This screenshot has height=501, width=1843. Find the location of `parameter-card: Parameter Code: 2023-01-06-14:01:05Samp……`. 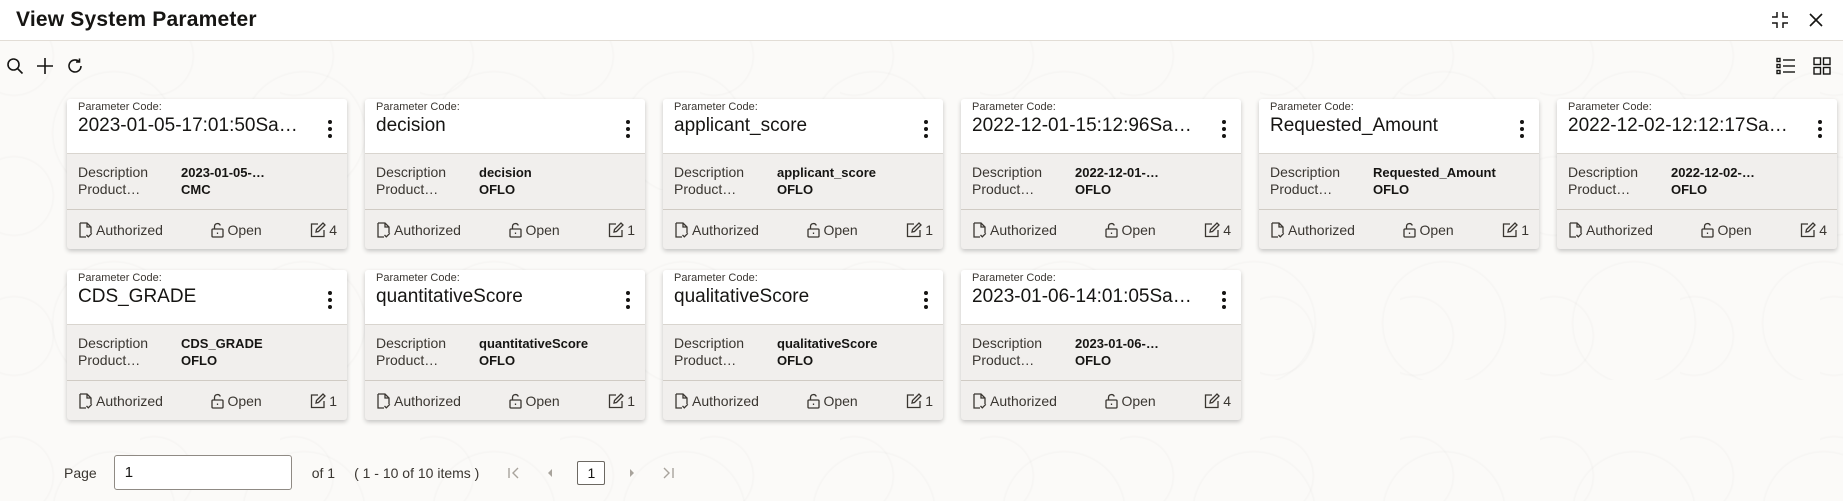

parameter-card: Parameter Code: 2023-01-06-14:01:05Samp…… is located at coordinates (1101, 345).